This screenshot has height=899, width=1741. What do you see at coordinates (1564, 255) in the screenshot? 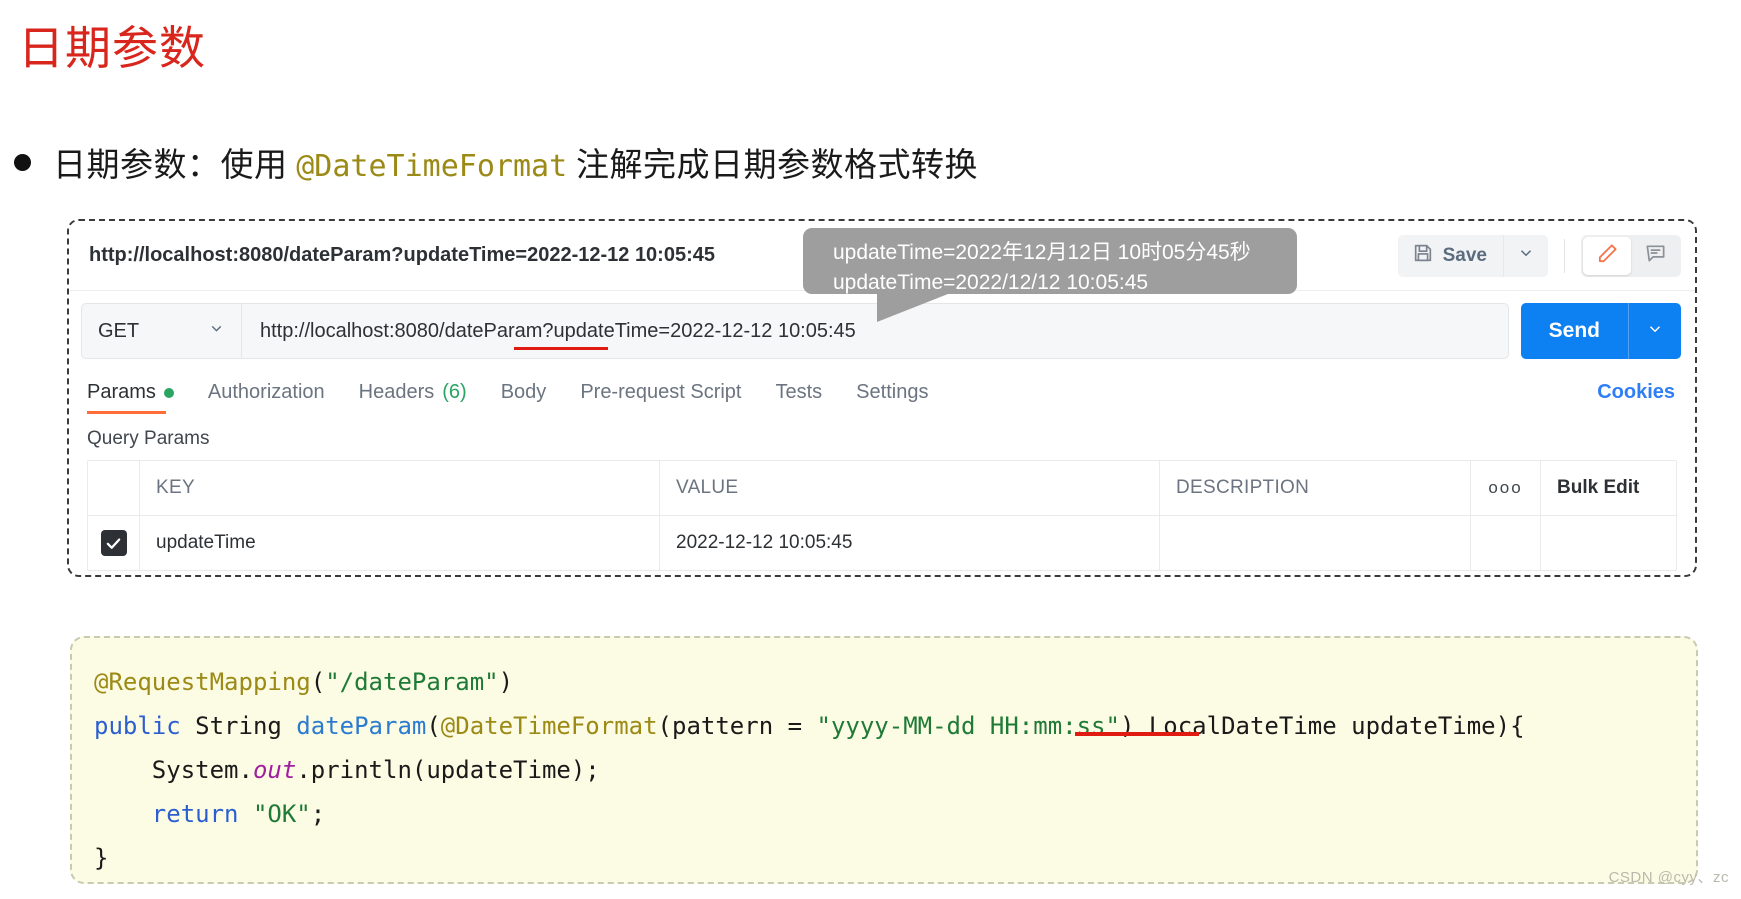
I see `toolbar-divider` at bounding box center [1564, 255].